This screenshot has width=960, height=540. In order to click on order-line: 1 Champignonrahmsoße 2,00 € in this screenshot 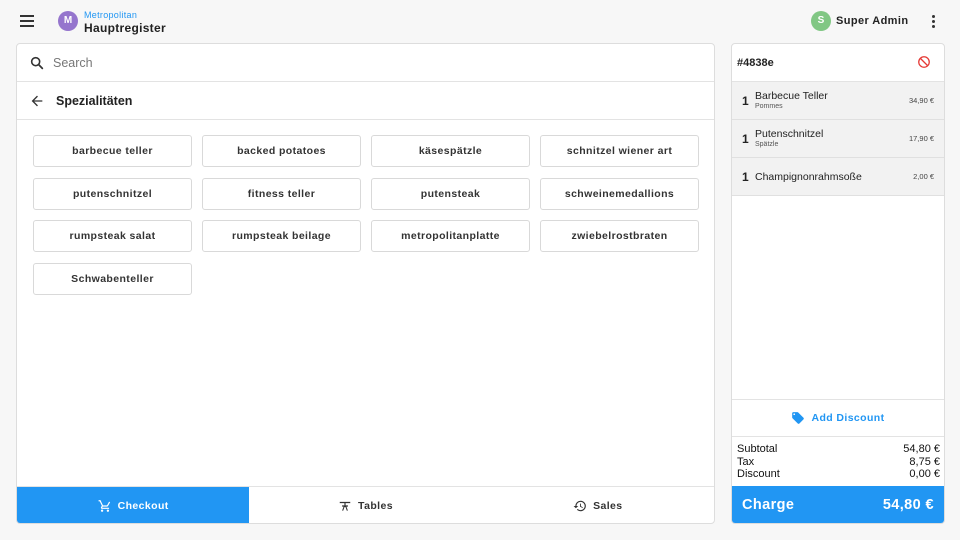, I will do `click(838, 177)`.